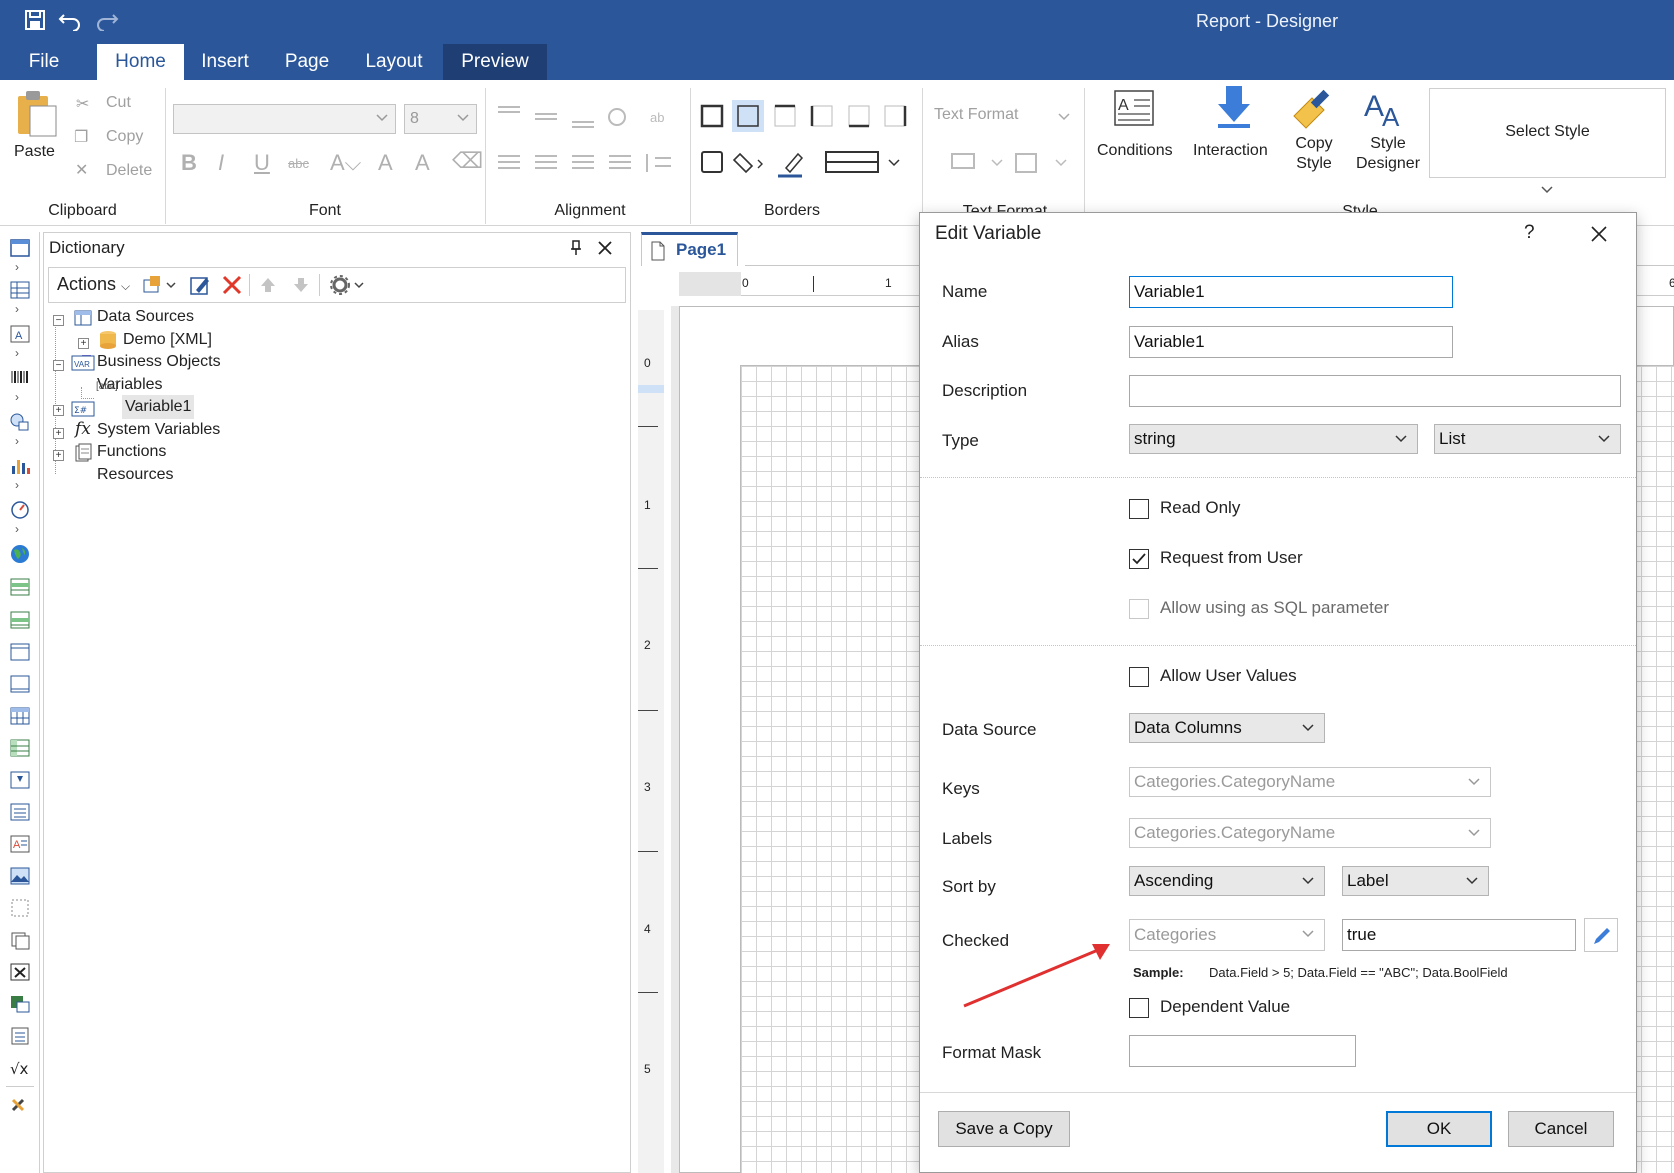 Image resolution: width=1674 pixels, height=1173 pixels. Describe the element at coordinates (1313, 110) in the screenshot. I see `copy-style-icon` at that location.